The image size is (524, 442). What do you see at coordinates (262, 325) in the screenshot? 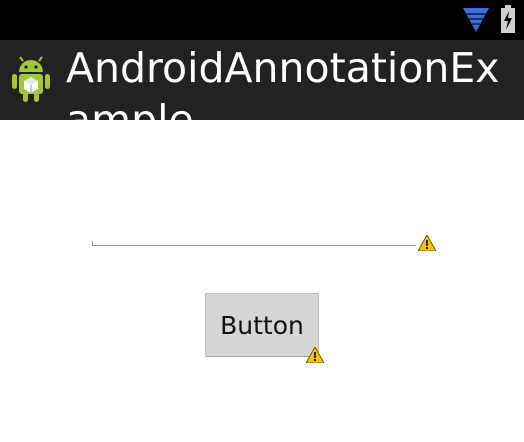
I see `main-button: Button` at bounding box center [262, 325].